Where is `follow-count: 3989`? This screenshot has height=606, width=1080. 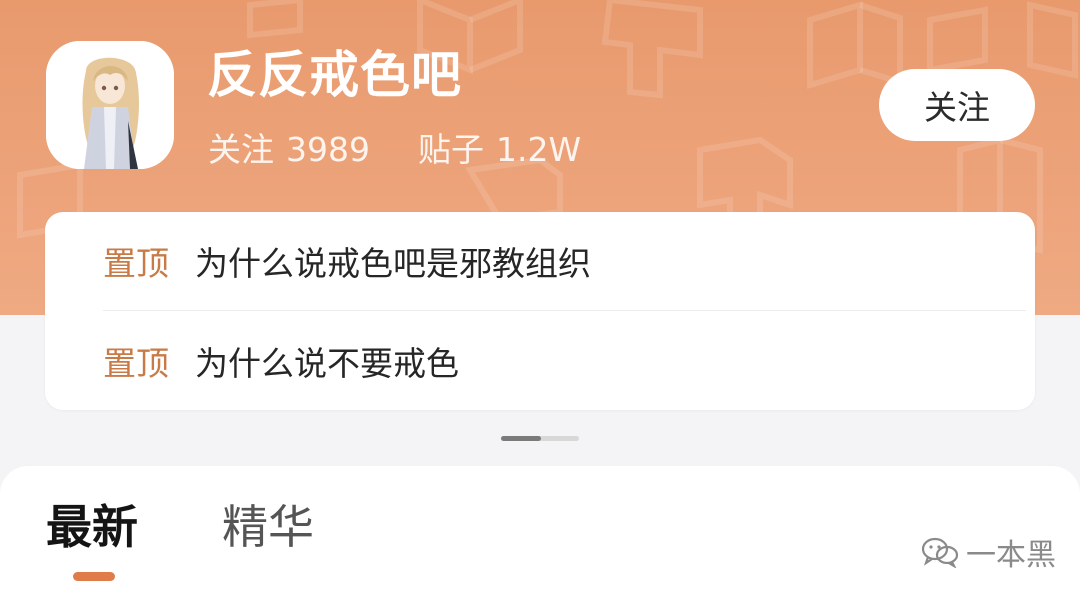
follow-count: 3989 is located at coordinates (328, 149).